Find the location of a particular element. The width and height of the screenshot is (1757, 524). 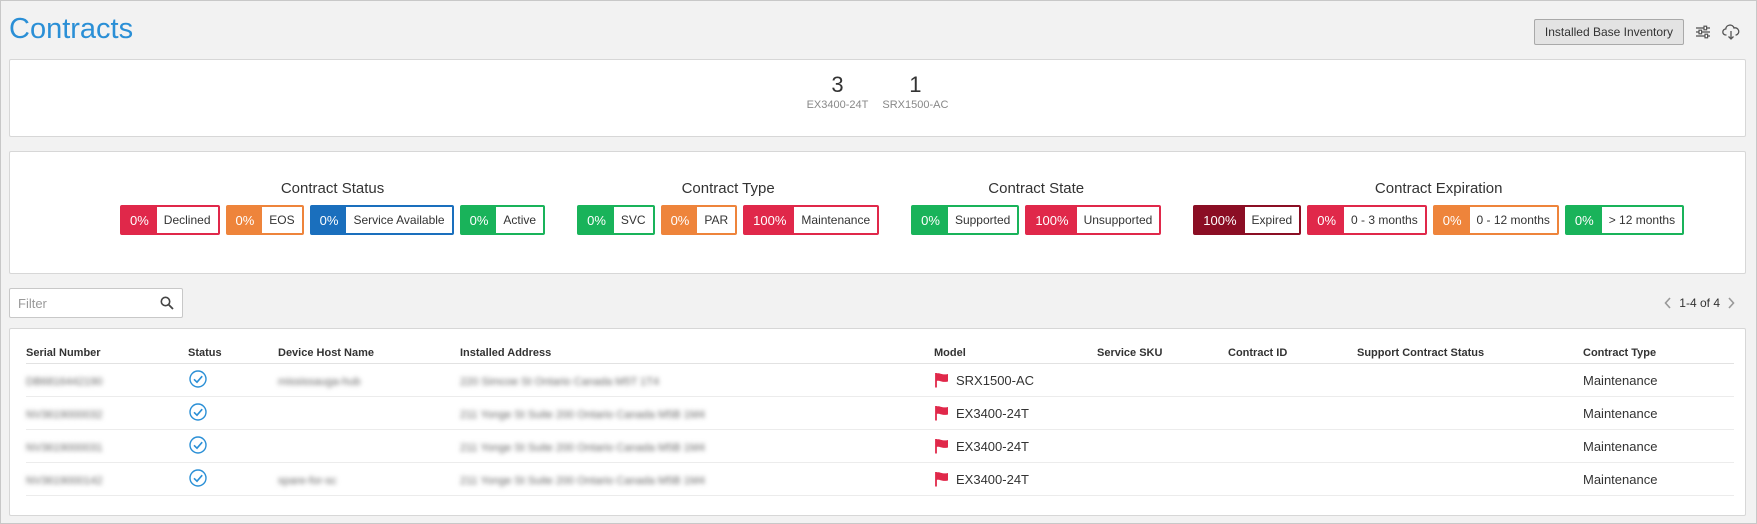

summary-item-srx1500: 1 SRX1500-AC is located at coordinates (915, 91).